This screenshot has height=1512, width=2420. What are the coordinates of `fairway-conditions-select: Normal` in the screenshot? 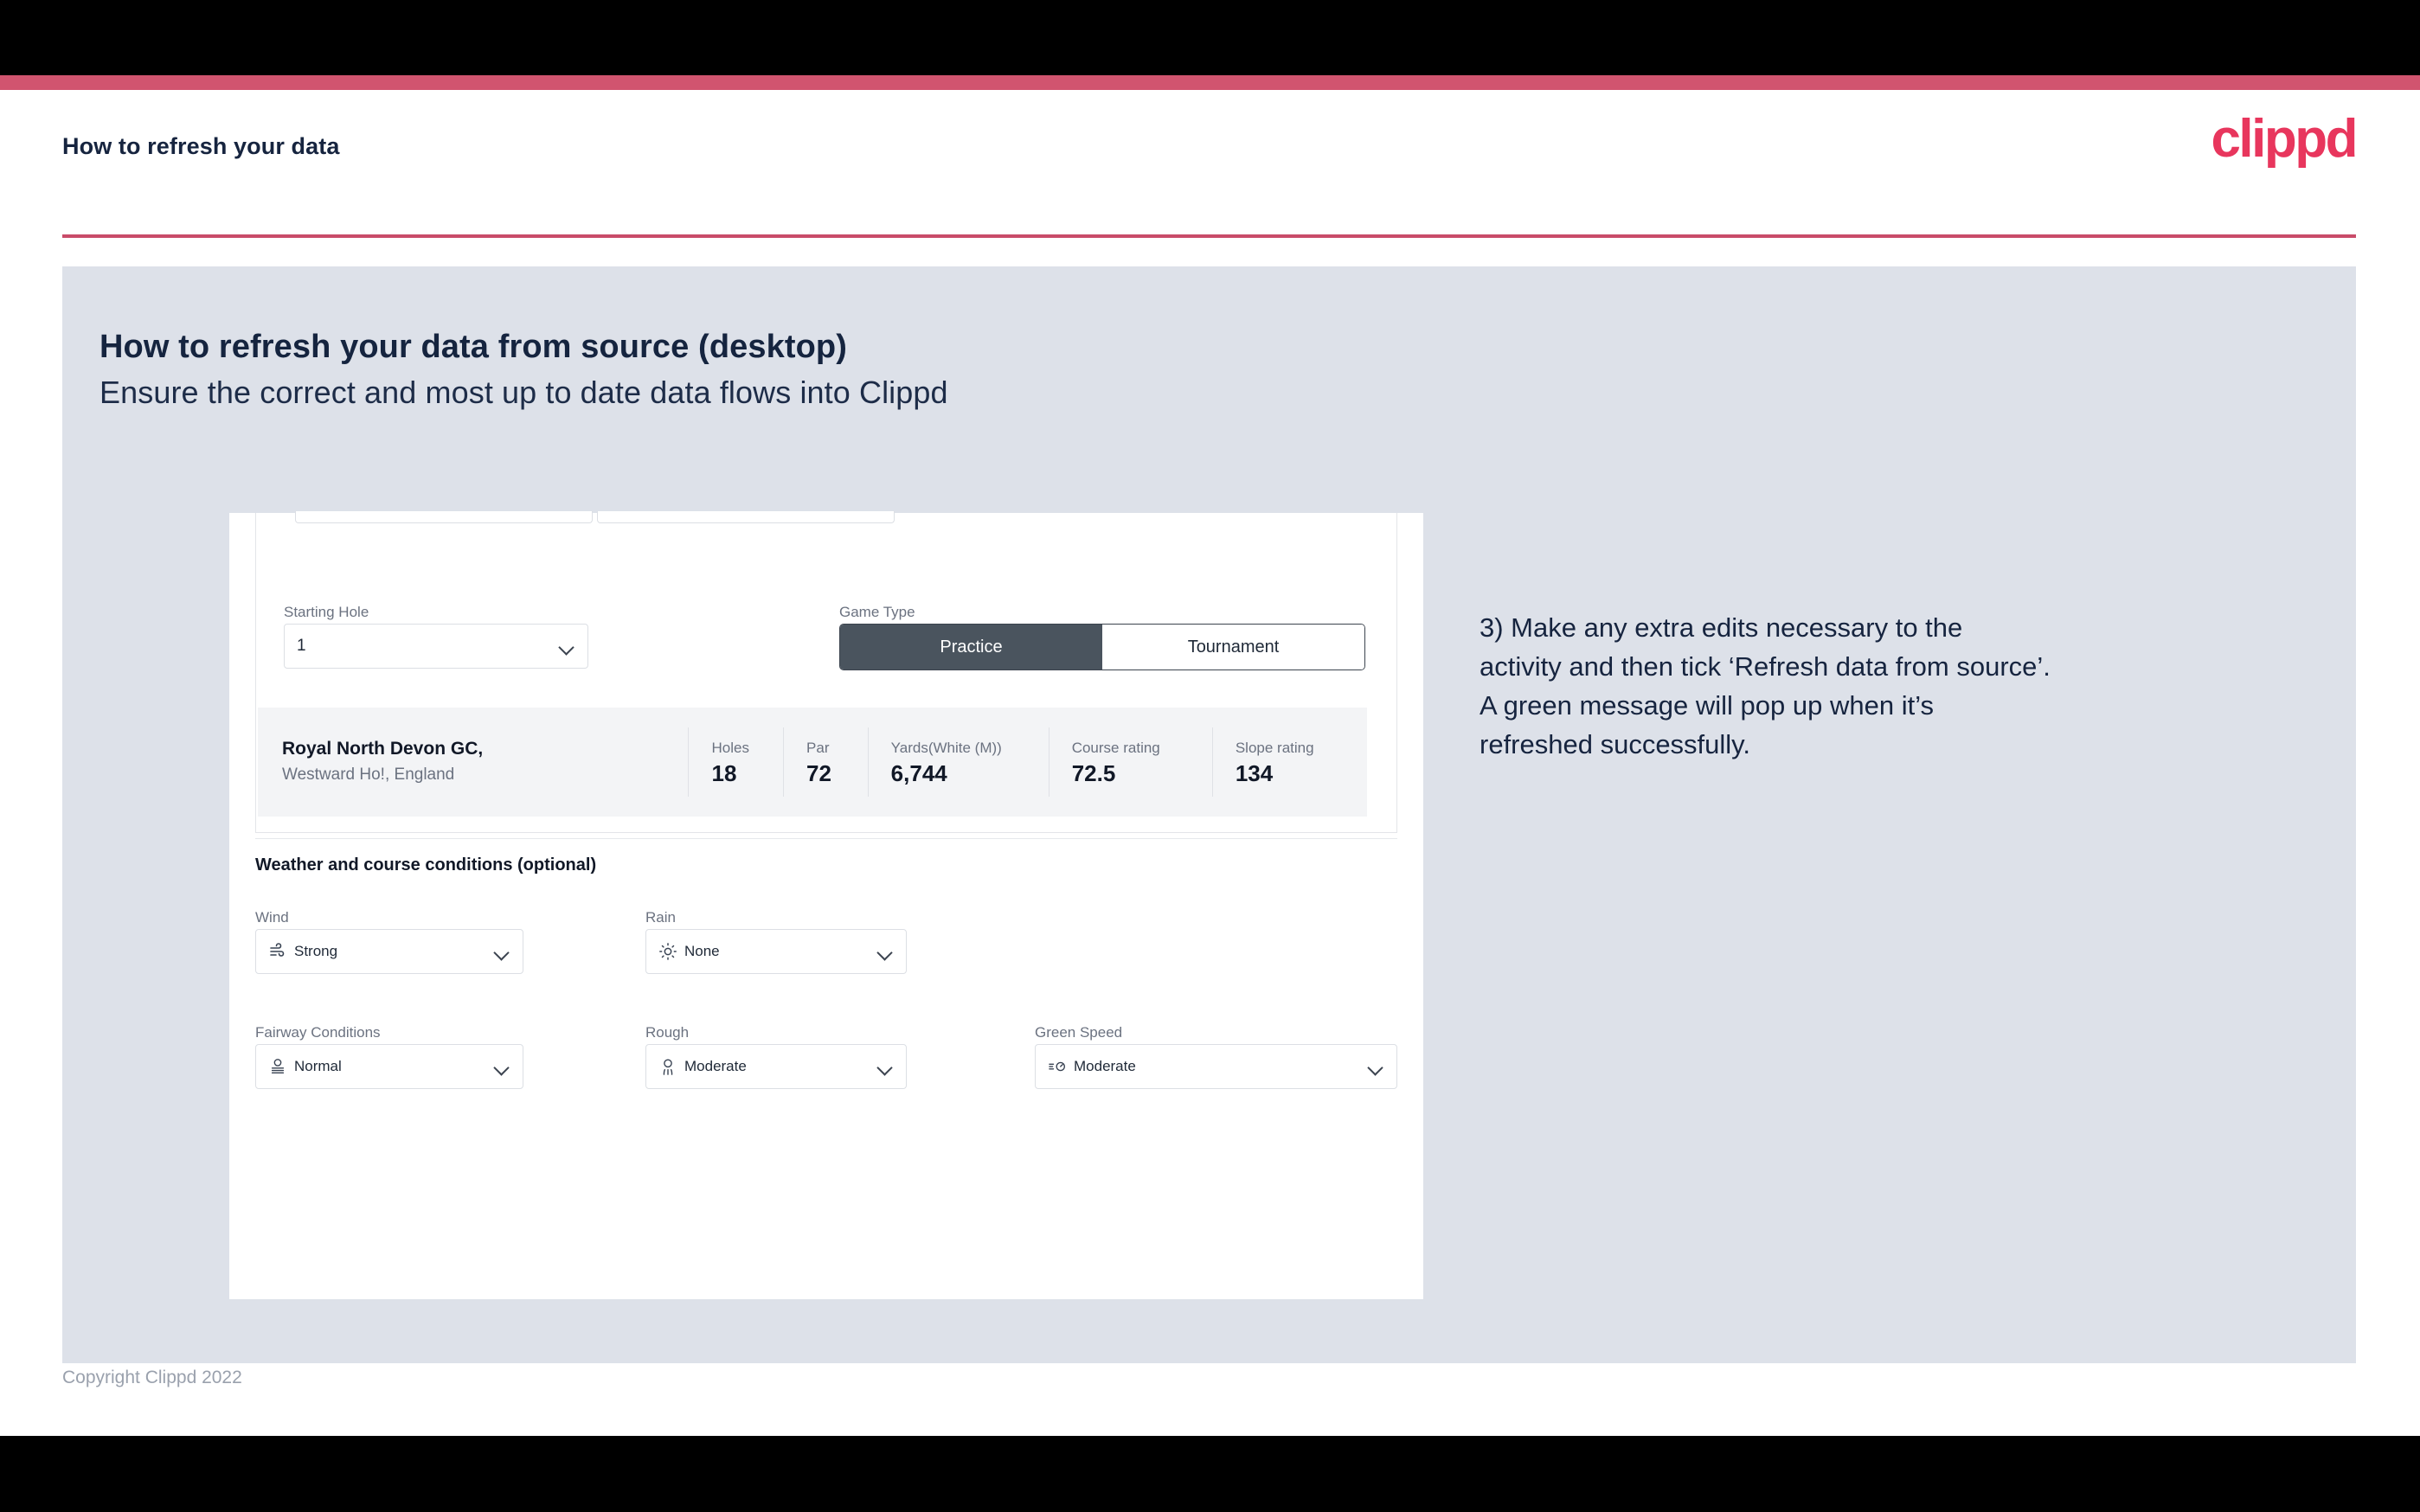 It's located at (389, 1066).